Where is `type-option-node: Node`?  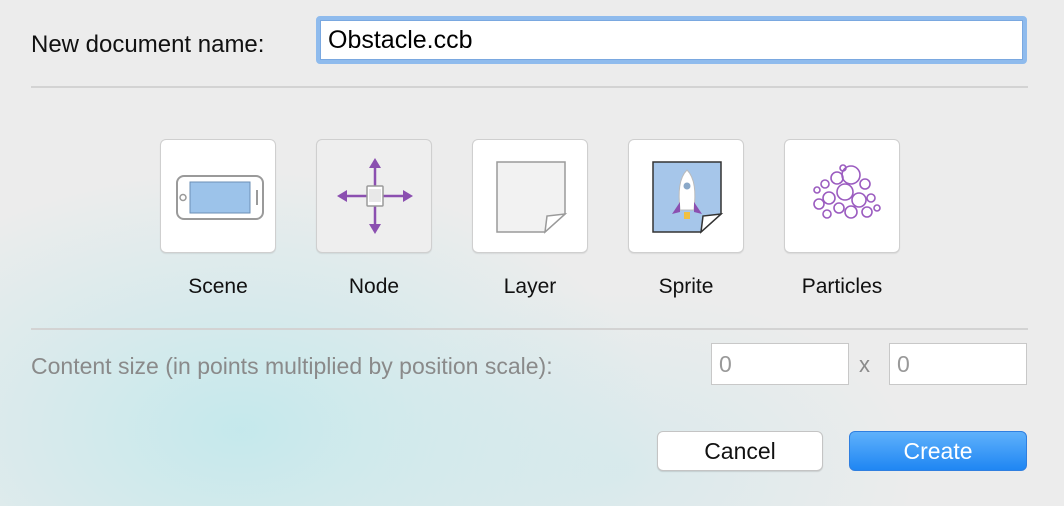 type-option-node: Node is located at coordinates (374, 219).